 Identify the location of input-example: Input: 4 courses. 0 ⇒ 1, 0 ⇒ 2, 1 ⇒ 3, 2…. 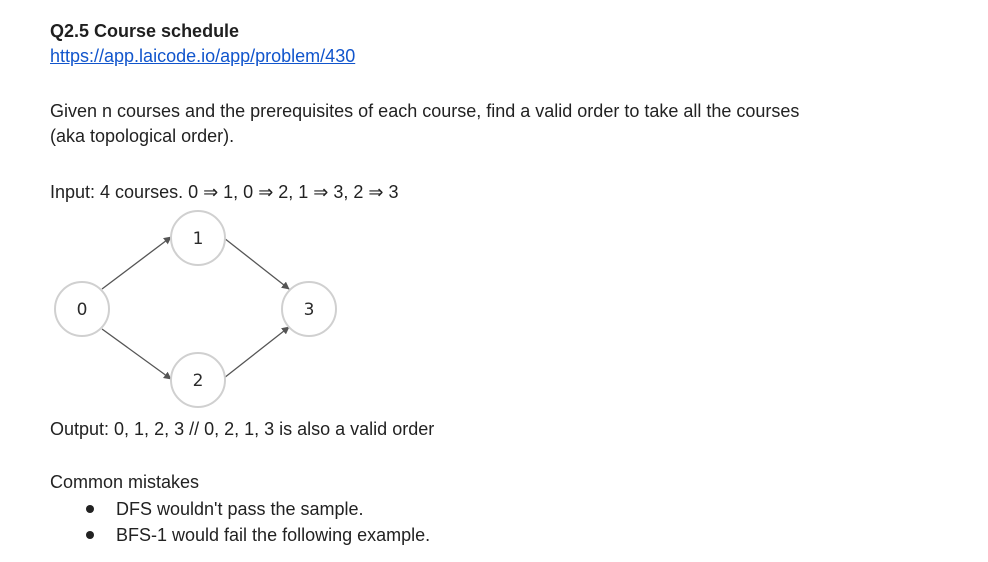
(224, 192).